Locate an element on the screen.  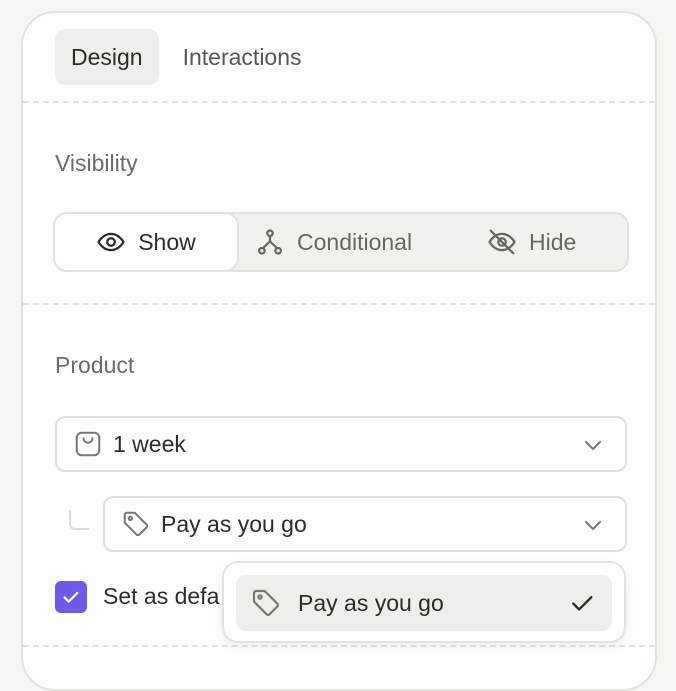
tab-interactions: Interactions is located at coordinates (242, 57).